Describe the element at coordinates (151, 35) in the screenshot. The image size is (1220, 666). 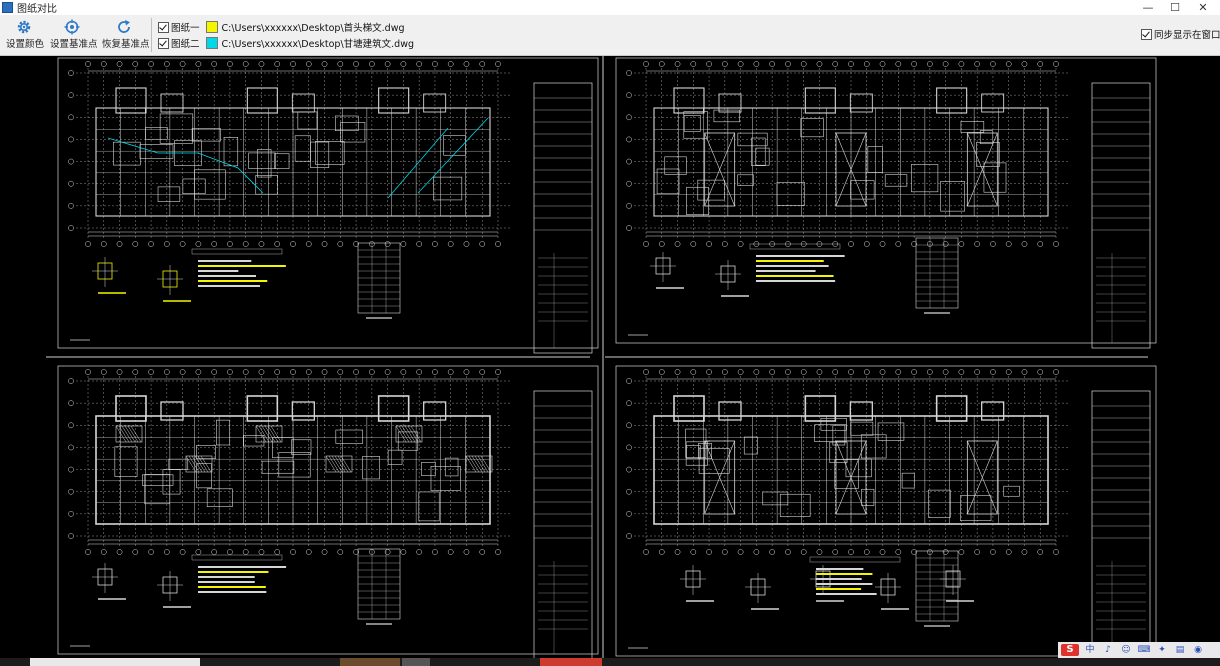
I see `toolbar-separator` at that location.